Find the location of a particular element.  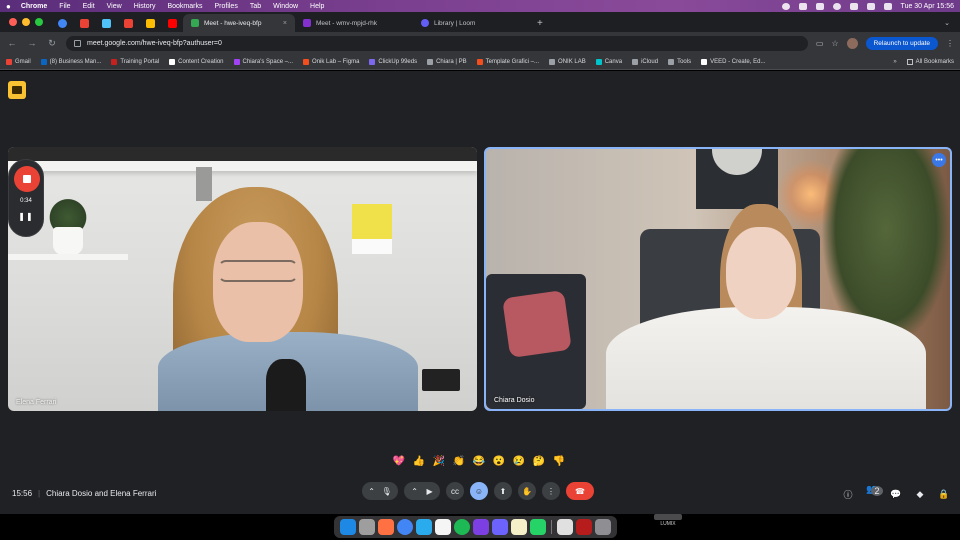

window-preview-icon is located at coordinates (584, 527).